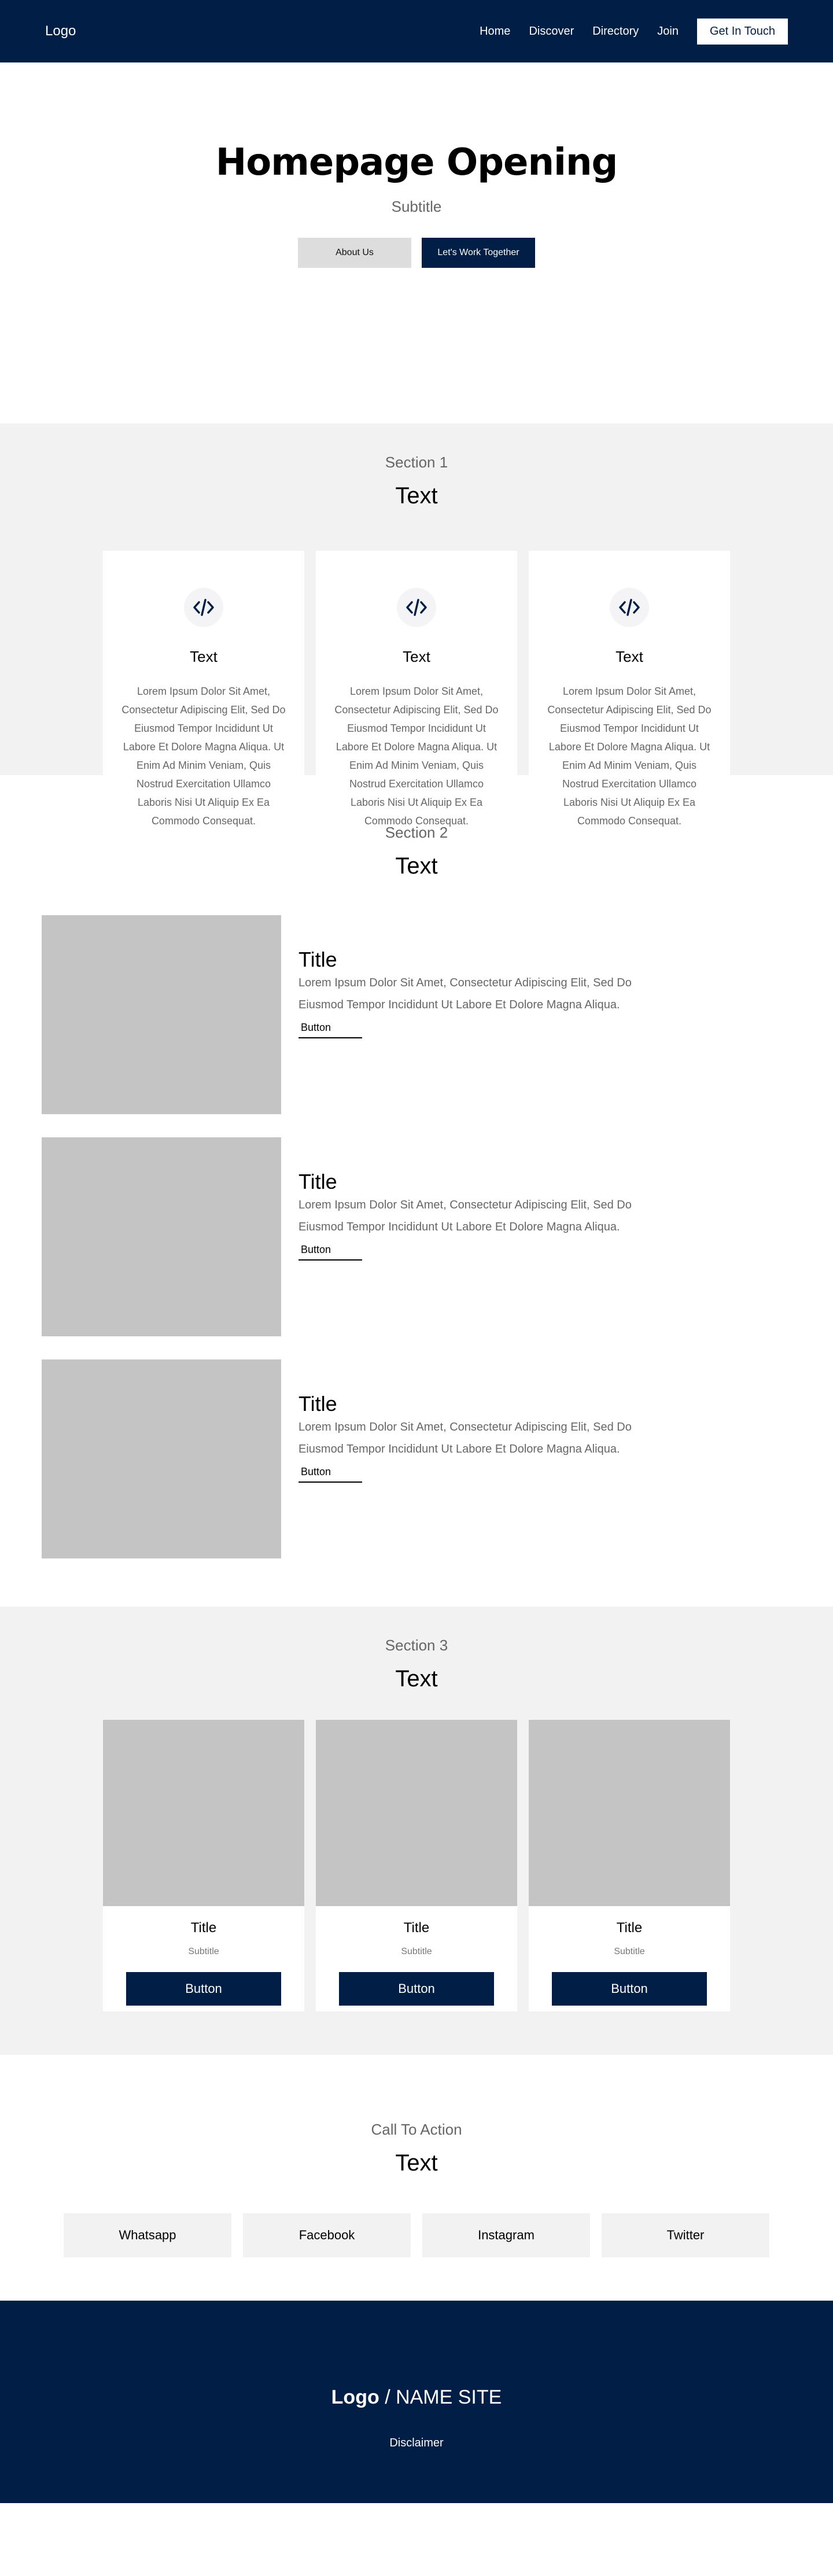 The width and height of the screenshot is (833, 2576). Describe the element at coordinates (417, 495) in the screenshot. I see `section-1-title: Text` at that location.